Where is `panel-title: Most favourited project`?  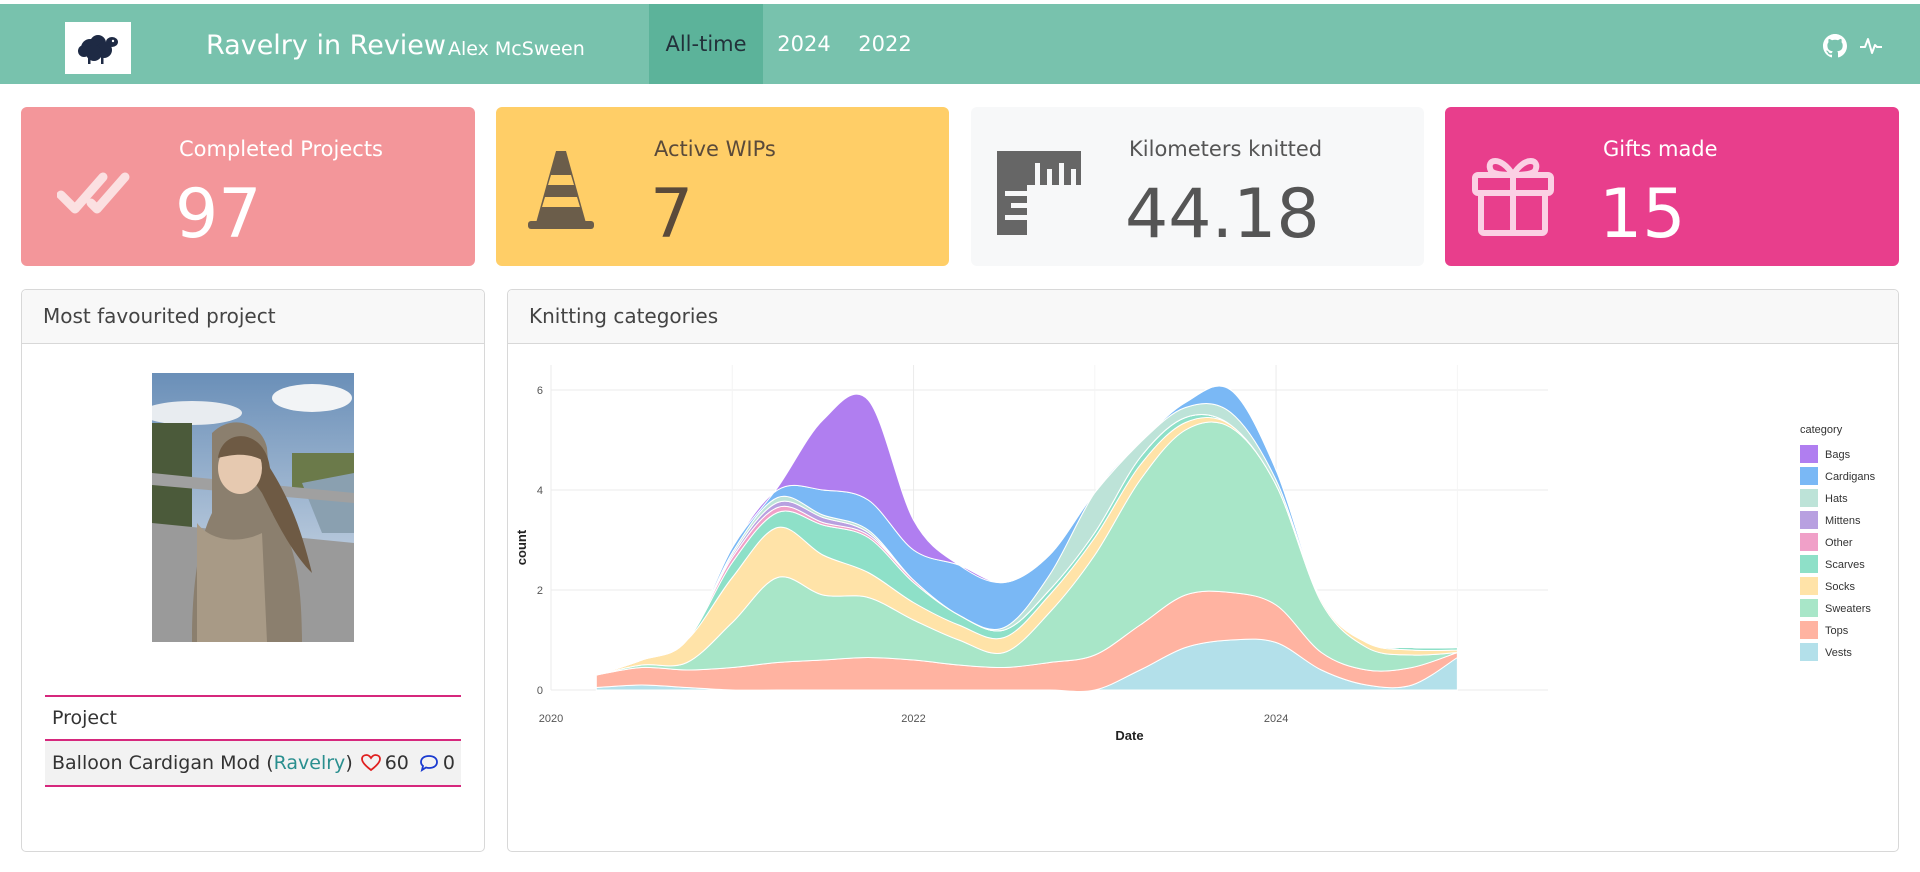
panel-title: Most favourited project is located at coordinates (253, 317).